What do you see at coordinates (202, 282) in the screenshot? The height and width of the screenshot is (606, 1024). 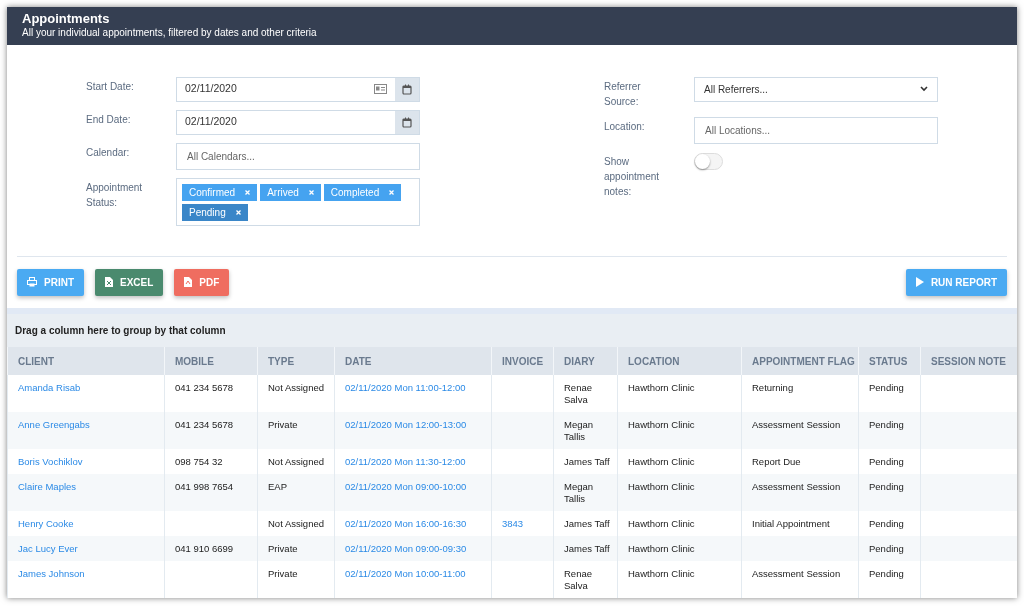 I see `pdf-button: PDF` at bounding box center [202, 282].